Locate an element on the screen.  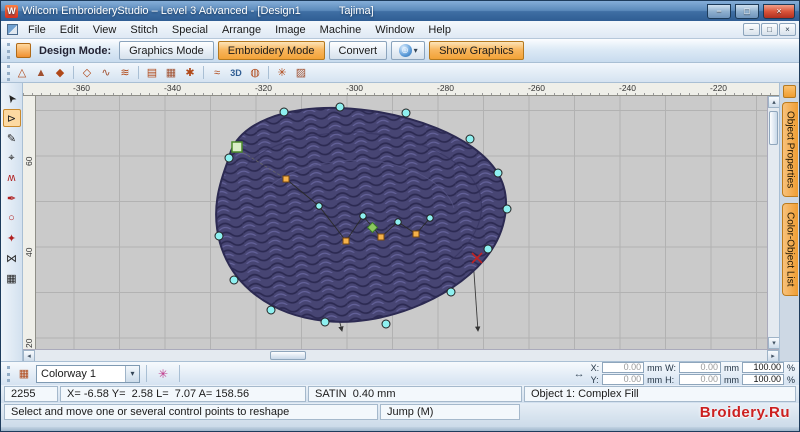
menu-edit: Edit is located at coordinates (69, 30).